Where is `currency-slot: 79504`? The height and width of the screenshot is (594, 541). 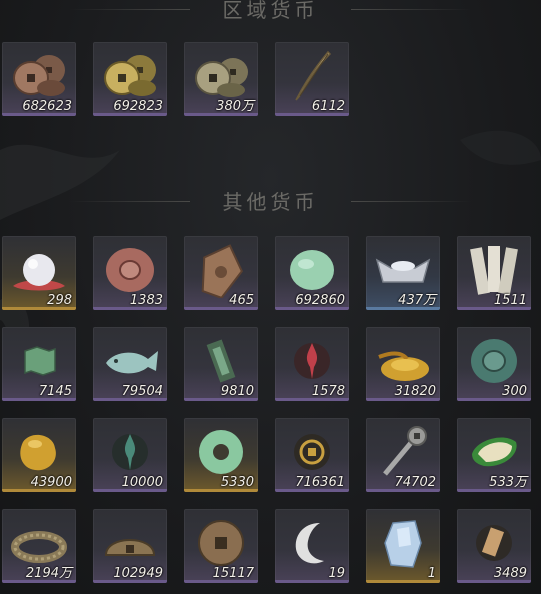
currency-slot: 79504 is located at coordinates (130, 364).